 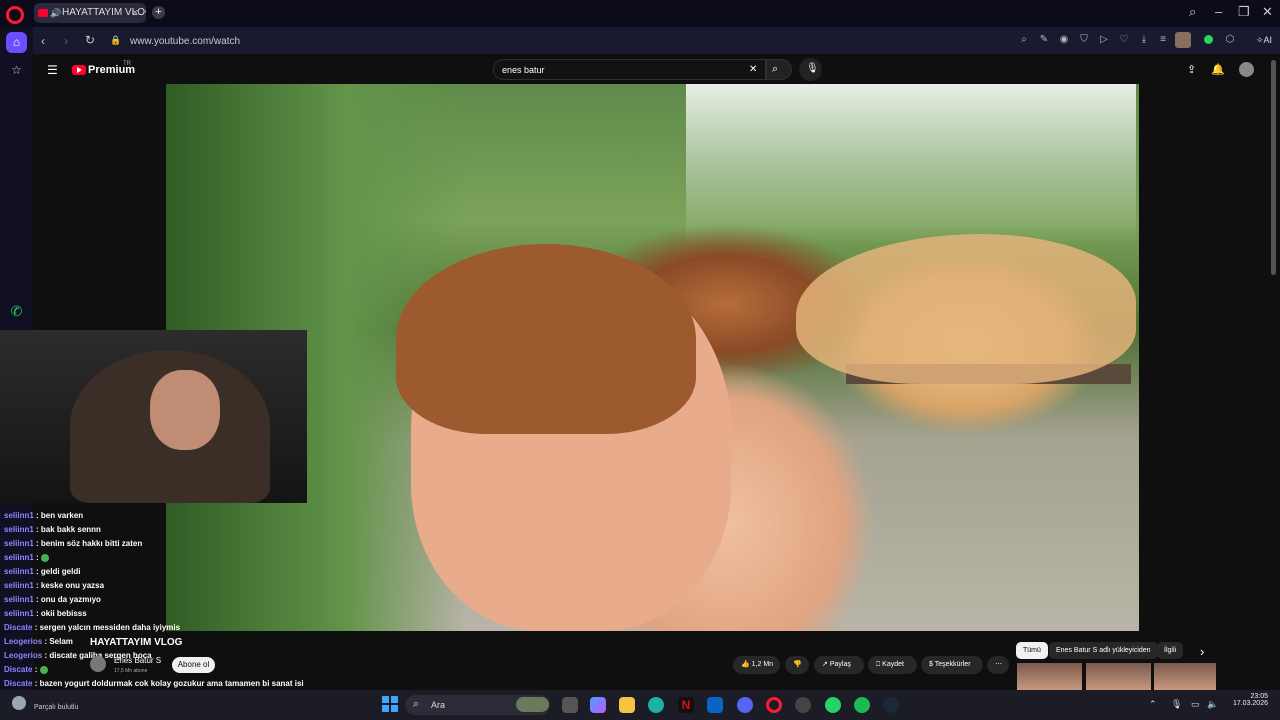 I want to click on save-button: ⎕ Kaydet, so click(x=892, y=665).